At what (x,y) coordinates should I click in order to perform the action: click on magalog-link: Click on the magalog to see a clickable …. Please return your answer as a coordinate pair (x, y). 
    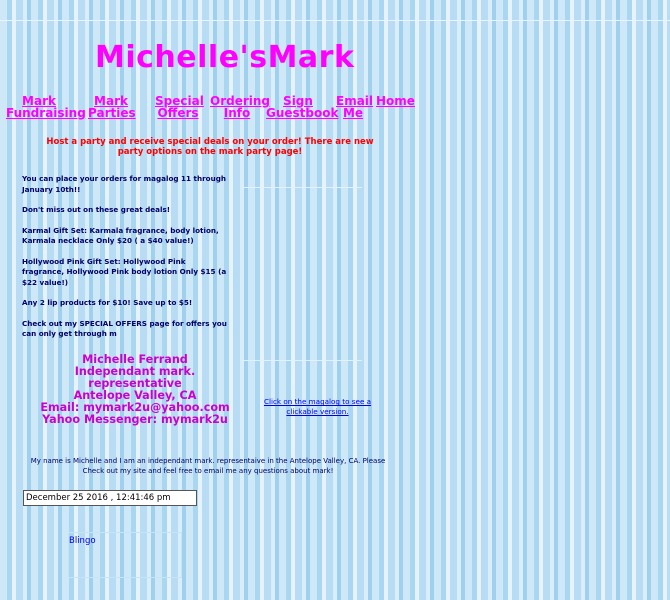
    Looking at the image, I should click on (317, 407).